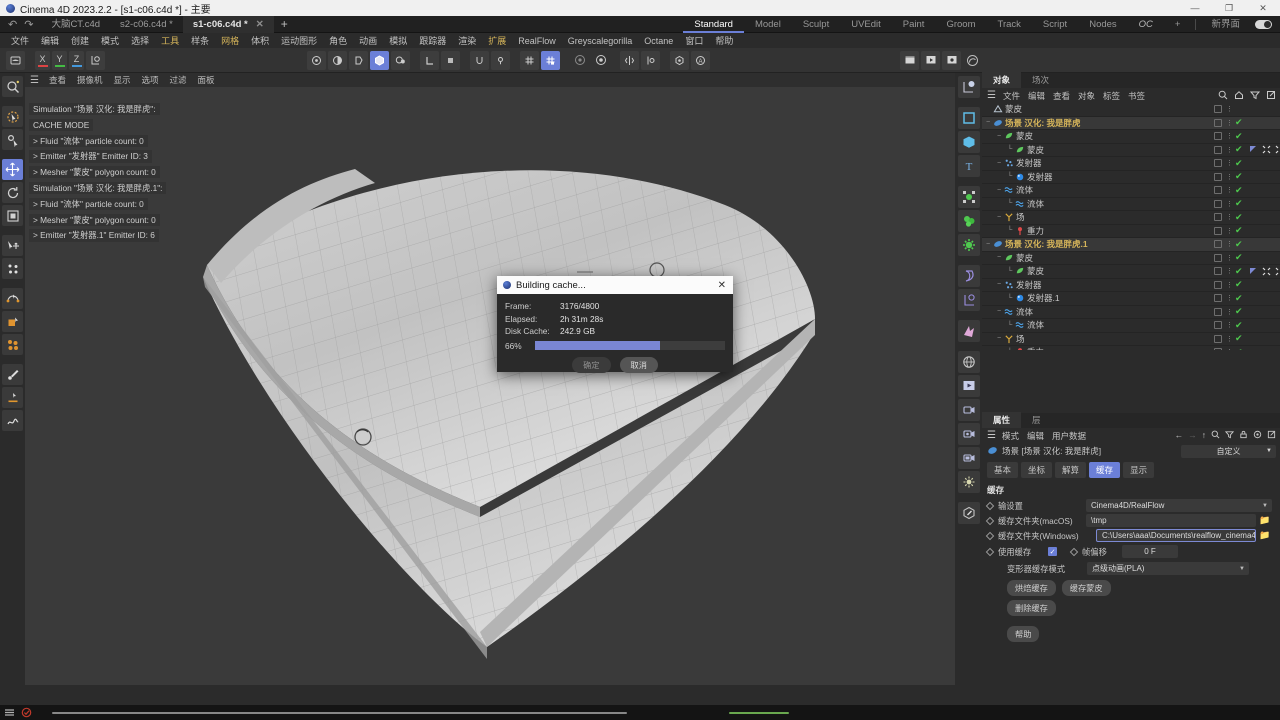 The height and width of the screenshot is (720, 1280). Describe the element at coordinates (12, 116) in the screenshot. I see `live-selection-icon` at that location.